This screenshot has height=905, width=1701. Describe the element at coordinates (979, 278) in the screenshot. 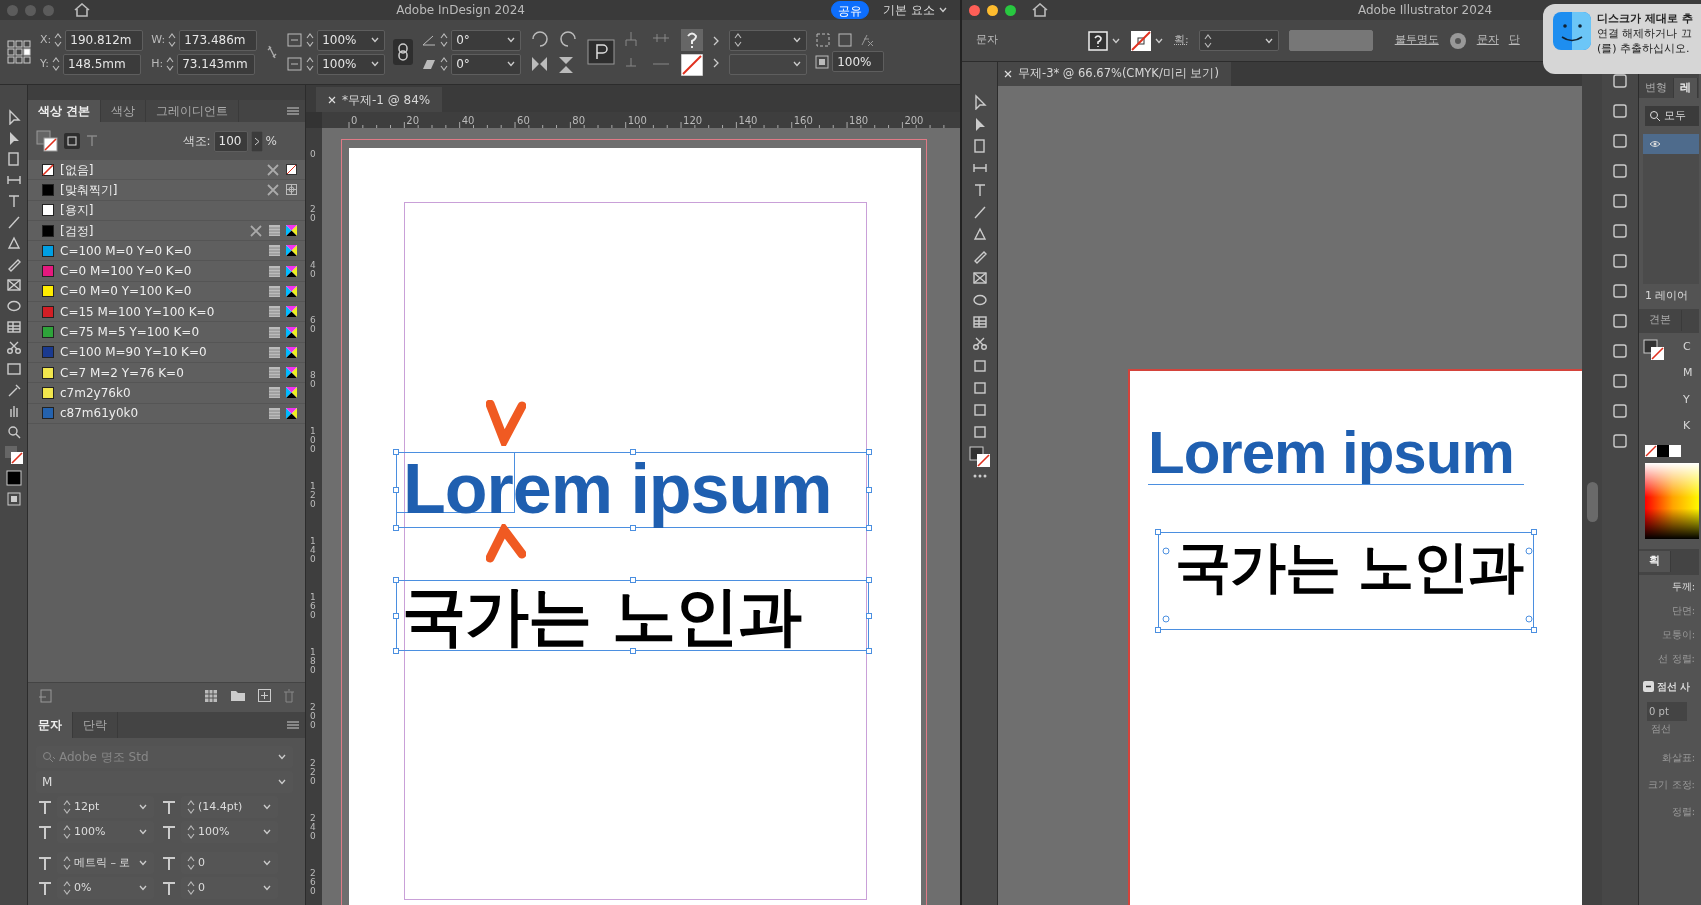

I see `frame-tool-icon` at that location.